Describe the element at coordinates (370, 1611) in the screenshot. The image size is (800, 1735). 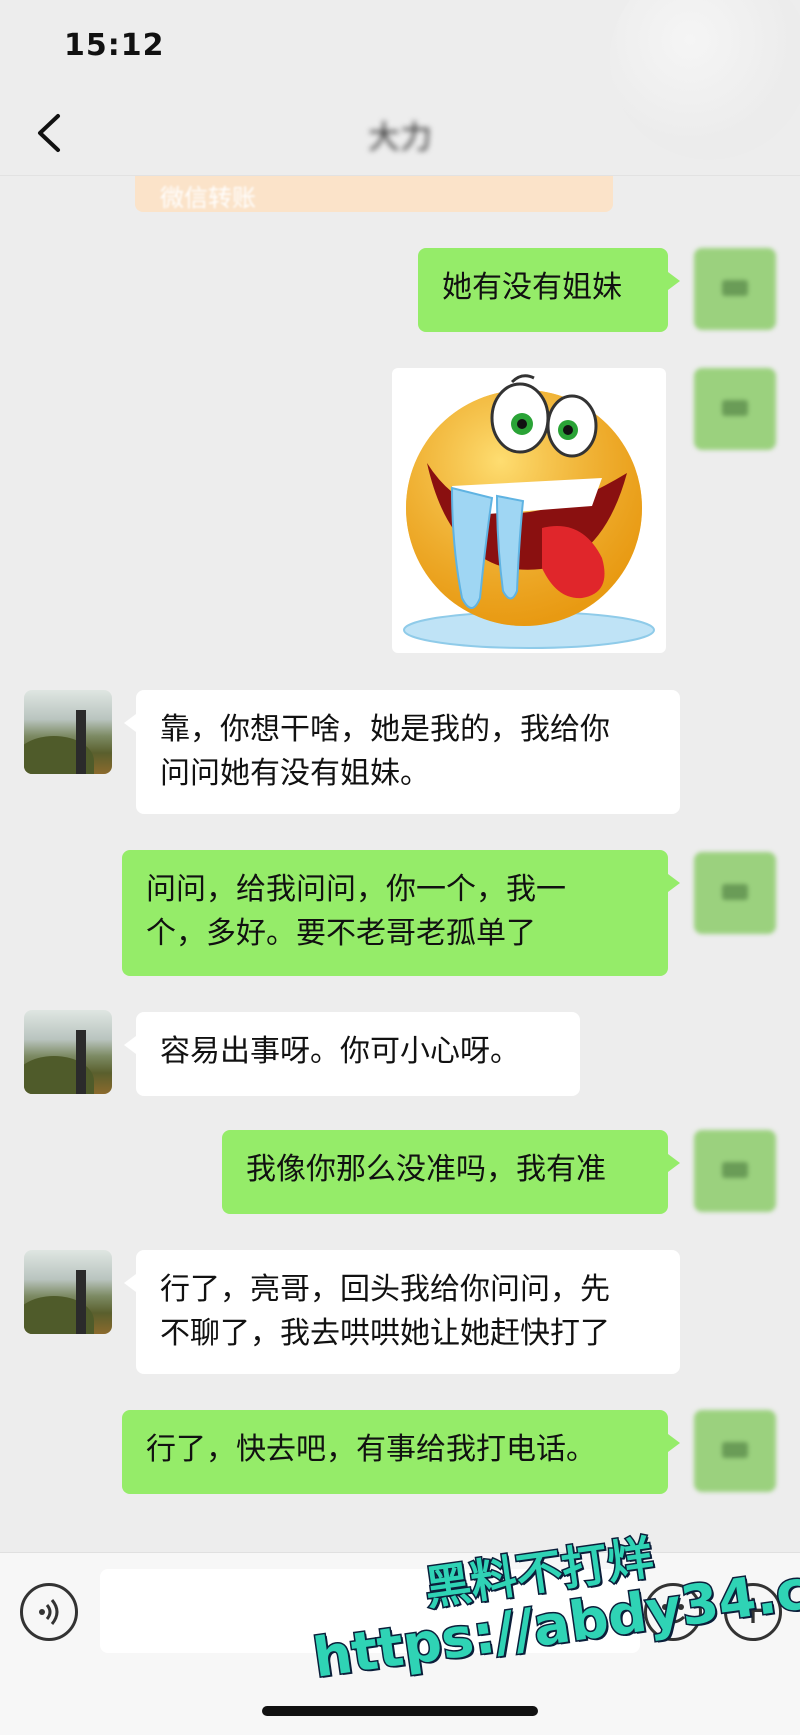
I see `message-input` at that location.